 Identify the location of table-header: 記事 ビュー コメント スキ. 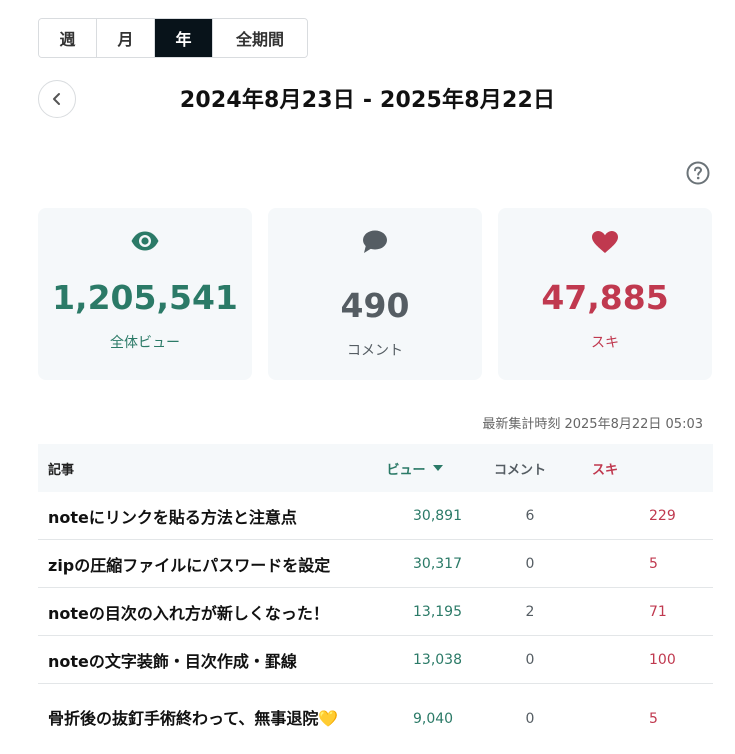
(375, 468).